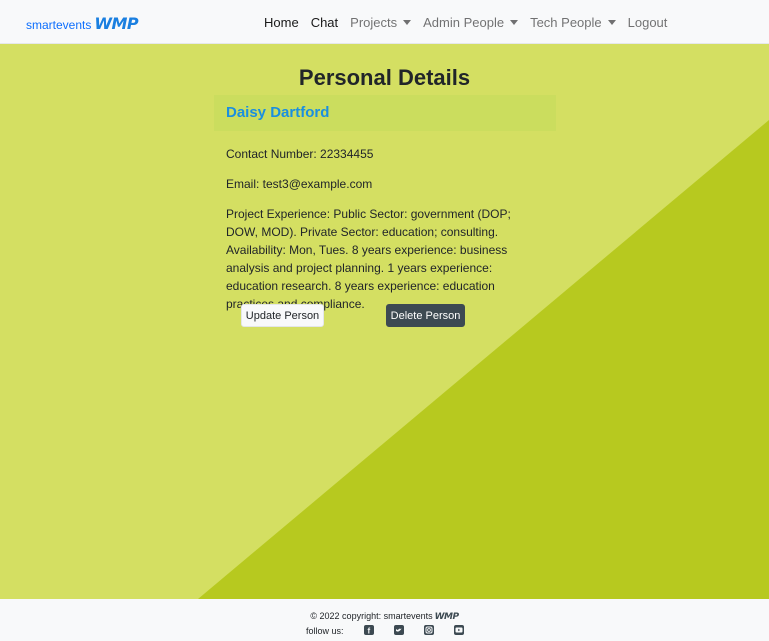 The image size is (769, 641). I want to click on update-person-button: Update Person, so click(282, 315).